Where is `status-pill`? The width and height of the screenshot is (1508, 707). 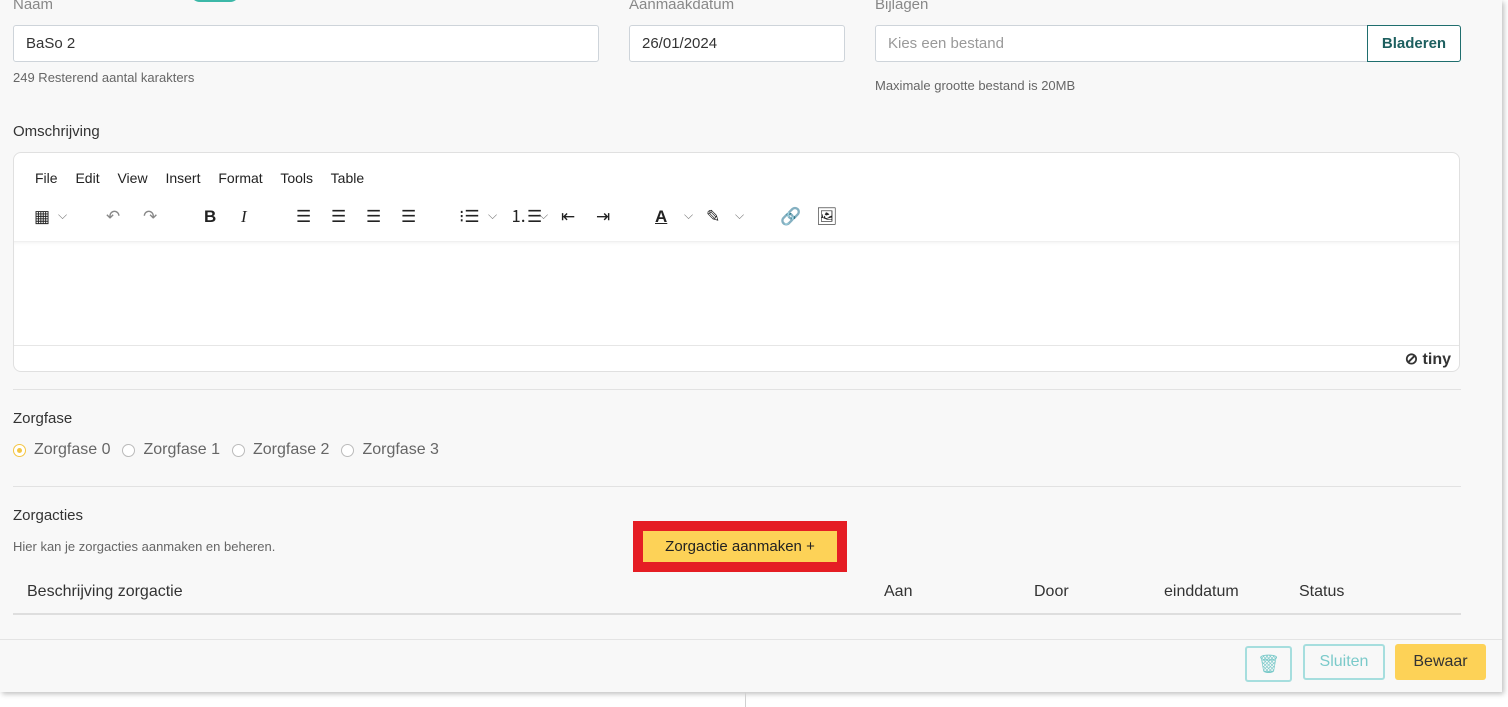 status-pill is located at coordinates (215, 1).